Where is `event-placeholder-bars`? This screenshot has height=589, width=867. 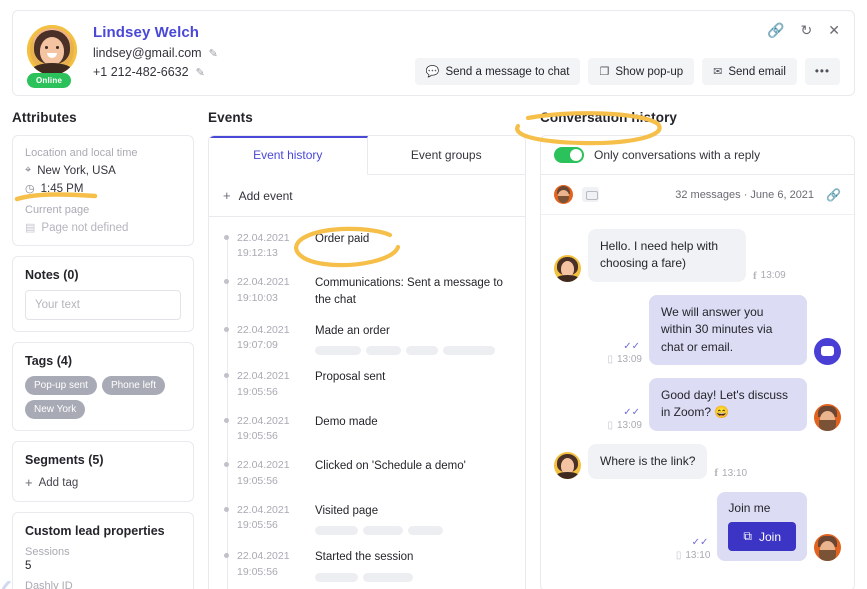 event-placeholder-bars is located at coordinates (405, 351).